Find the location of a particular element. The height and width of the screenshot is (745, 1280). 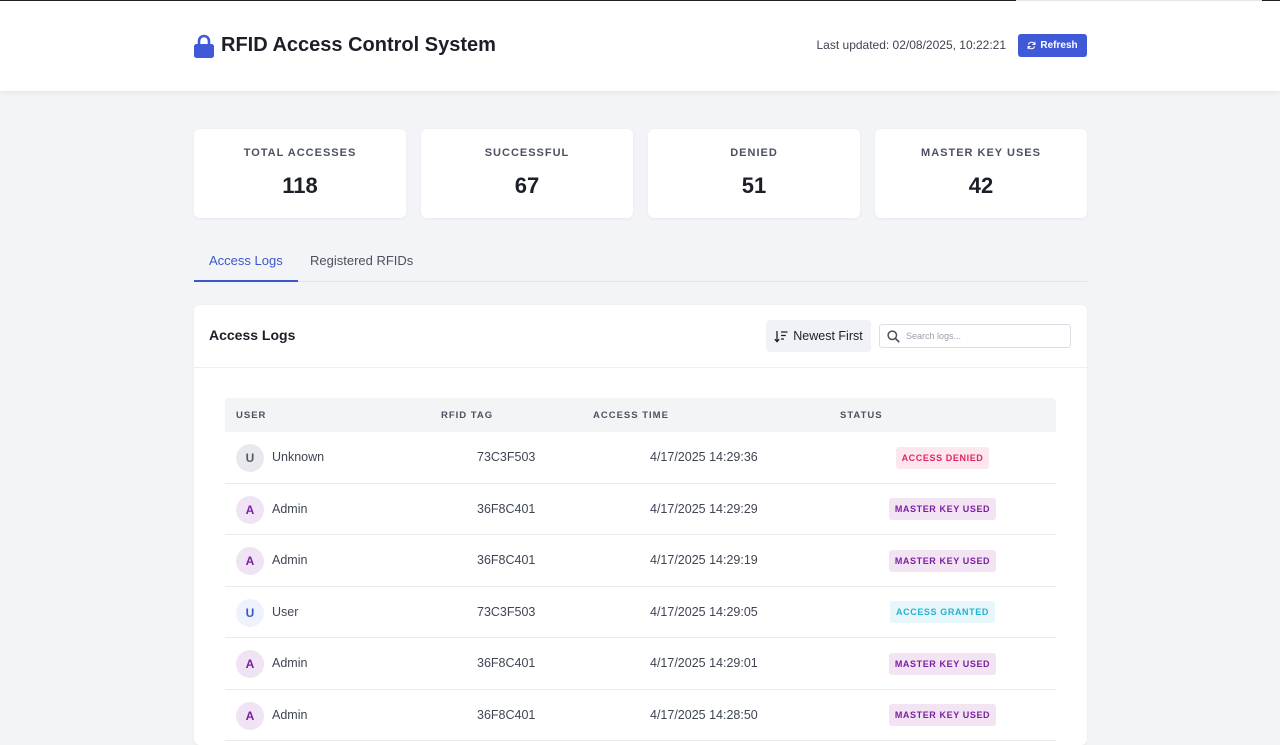

tab-bar: Access Logs Registered RFIDs is located at coordinates (640, 261).